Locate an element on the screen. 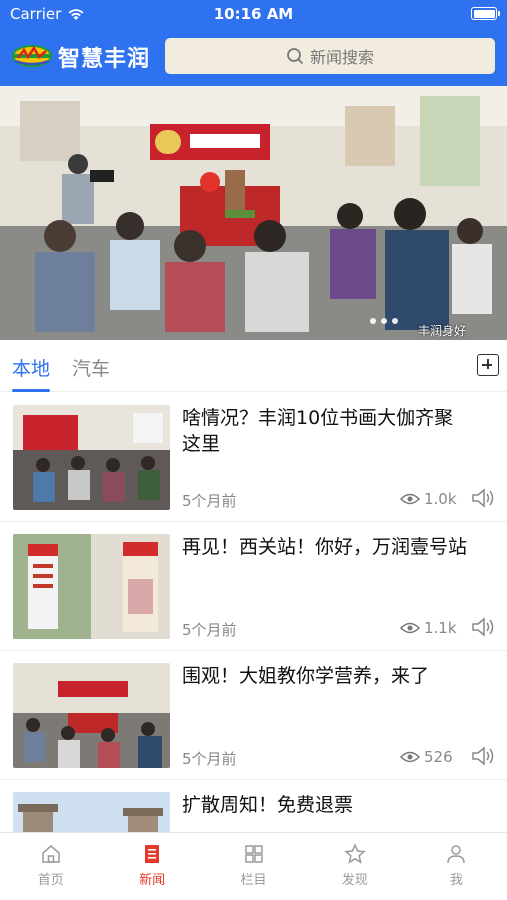 The height and width of the screenshot is (900, 507). news-views: 526 is located at coordinates (426, 757).